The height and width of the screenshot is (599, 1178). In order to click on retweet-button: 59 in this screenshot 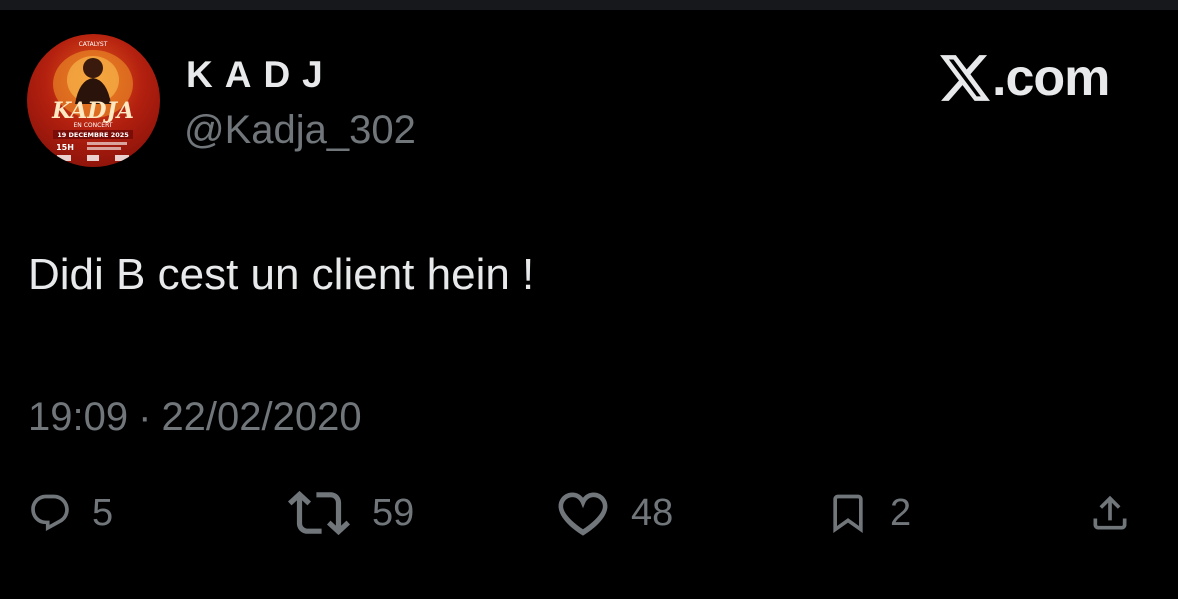, I will do `click(350, 513)`.